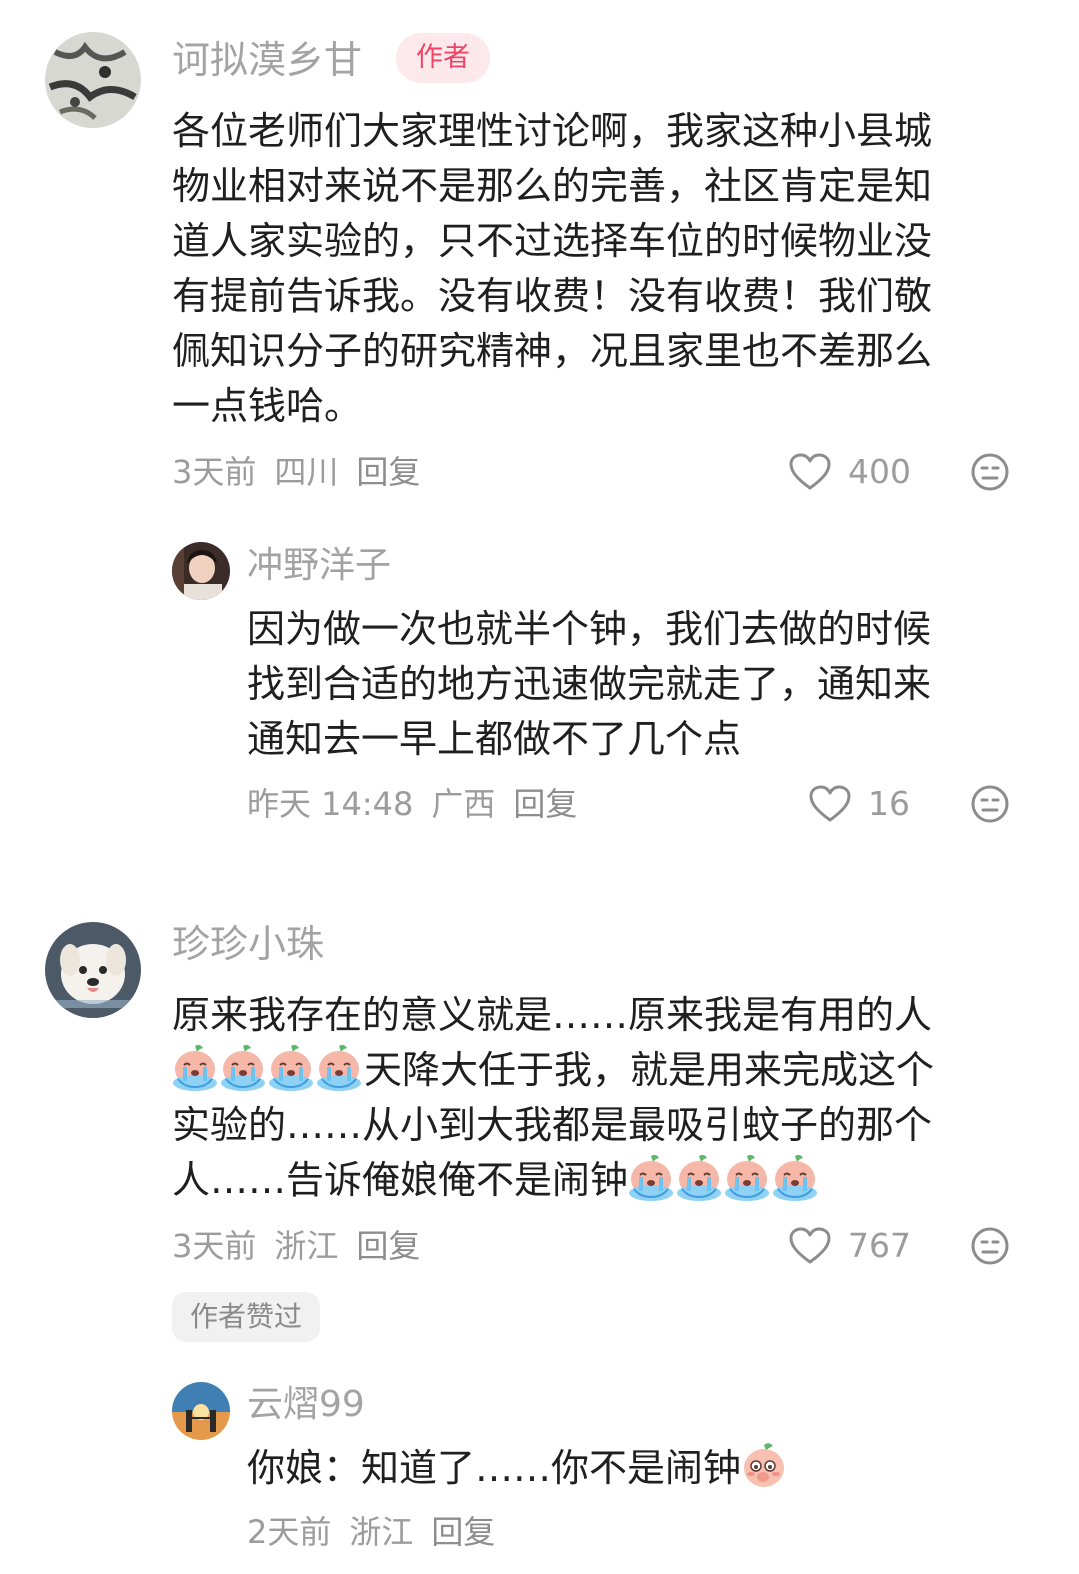 The image size is (1079, 1574). What do you see at coordinates (552, 241) in the screenshot?
I see `comment-line: 道人家实验的，只不过选择车位的时候物业没` at bounding box center [552, 241].